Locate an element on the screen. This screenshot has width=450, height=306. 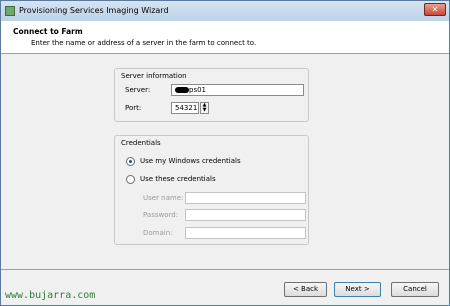
username-label: User name: is located at coordinates (163, 198).